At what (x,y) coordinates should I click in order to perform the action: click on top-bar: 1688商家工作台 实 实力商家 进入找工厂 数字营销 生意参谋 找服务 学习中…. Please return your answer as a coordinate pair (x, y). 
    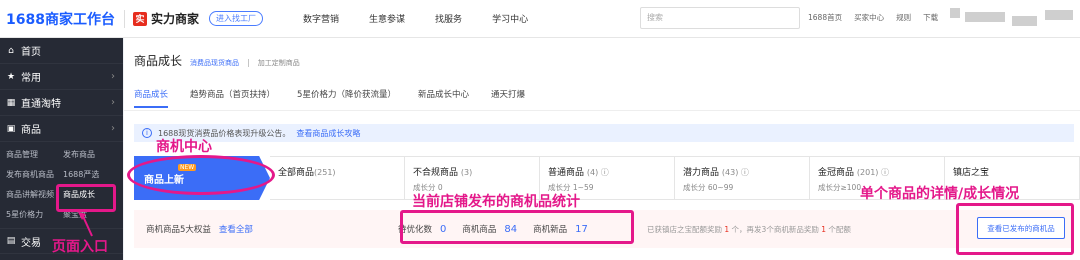
    Looking at the image, I should click on (540, 19).